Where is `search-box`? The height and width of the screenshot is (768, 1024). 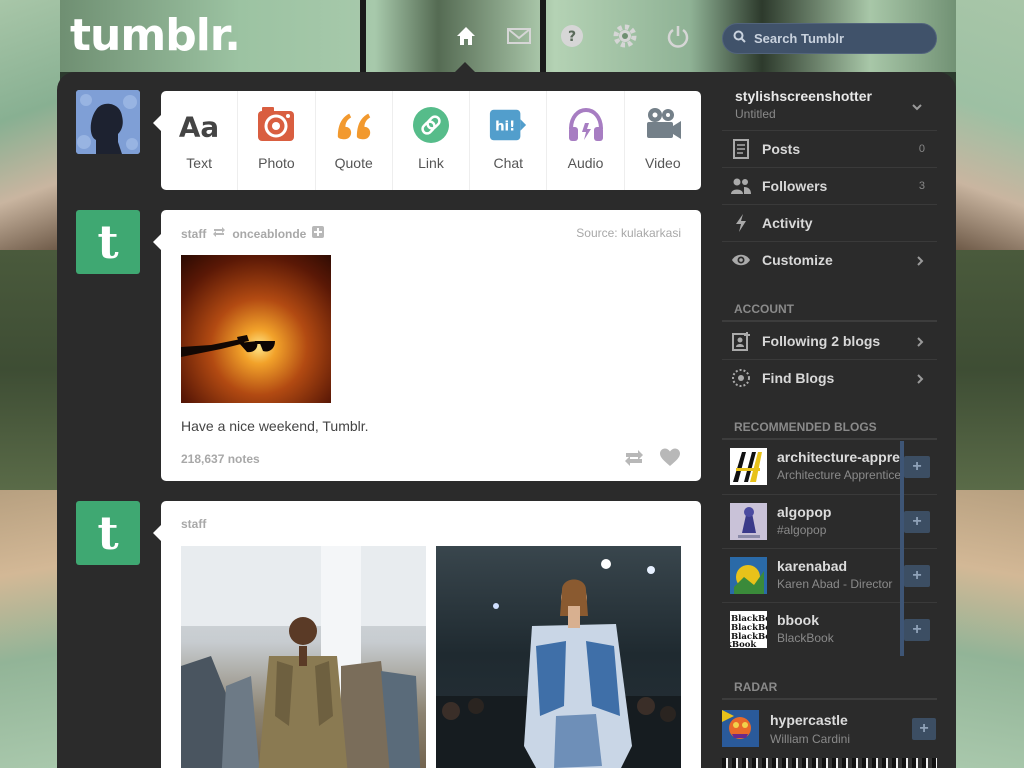
search-box is located at coordinates (829, 38).